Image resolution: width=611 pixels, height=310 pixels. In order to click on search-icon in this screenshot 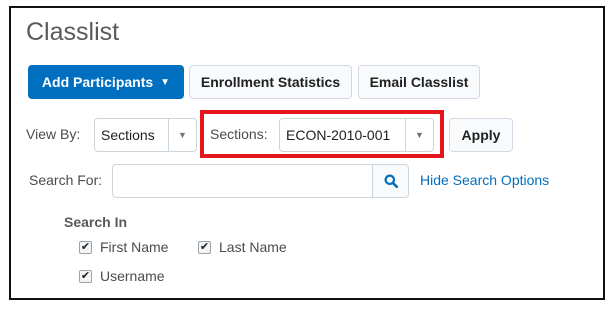, I will do `click(391, 181)`.